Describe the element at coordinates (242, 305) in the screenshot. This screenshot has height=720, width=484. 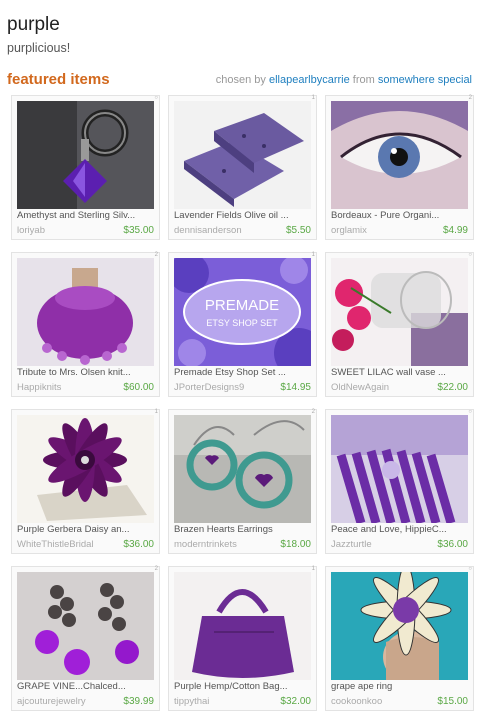
I see `banner-line-1: PREMADE` at that location.